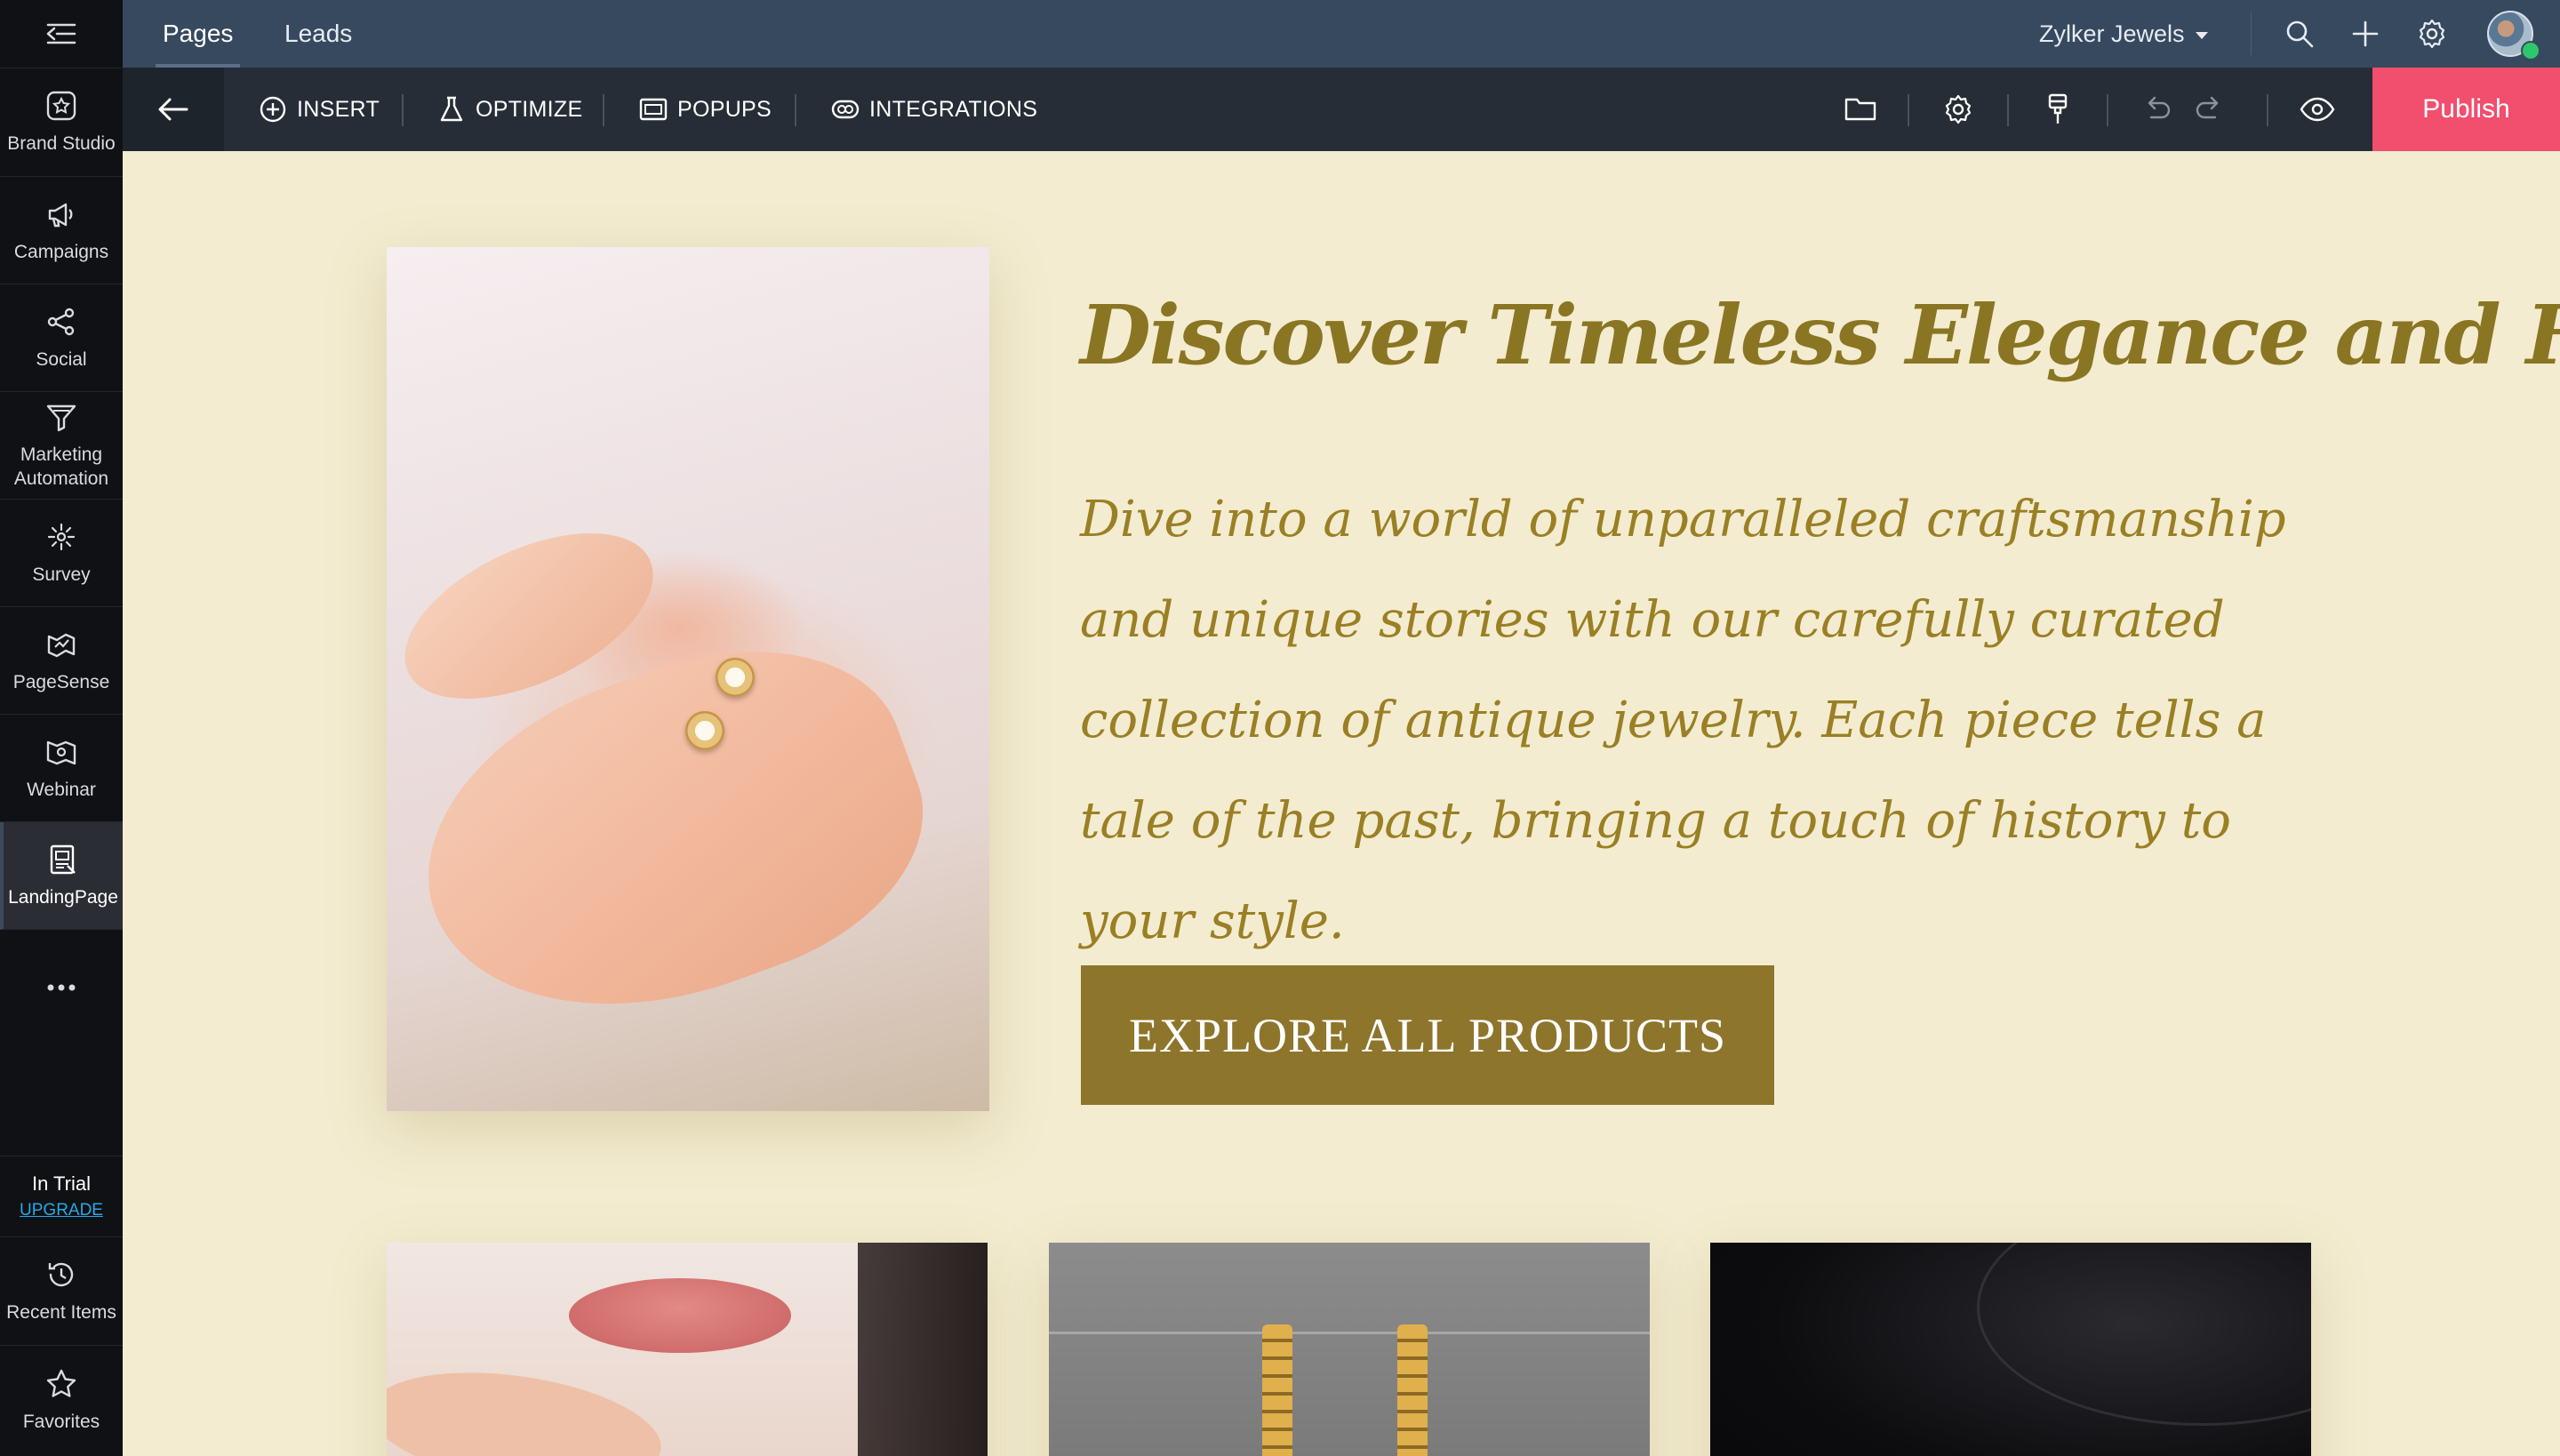  Describe the element at coordinates (61, 1275) in the screenshot. I see `history-icon` at that location.